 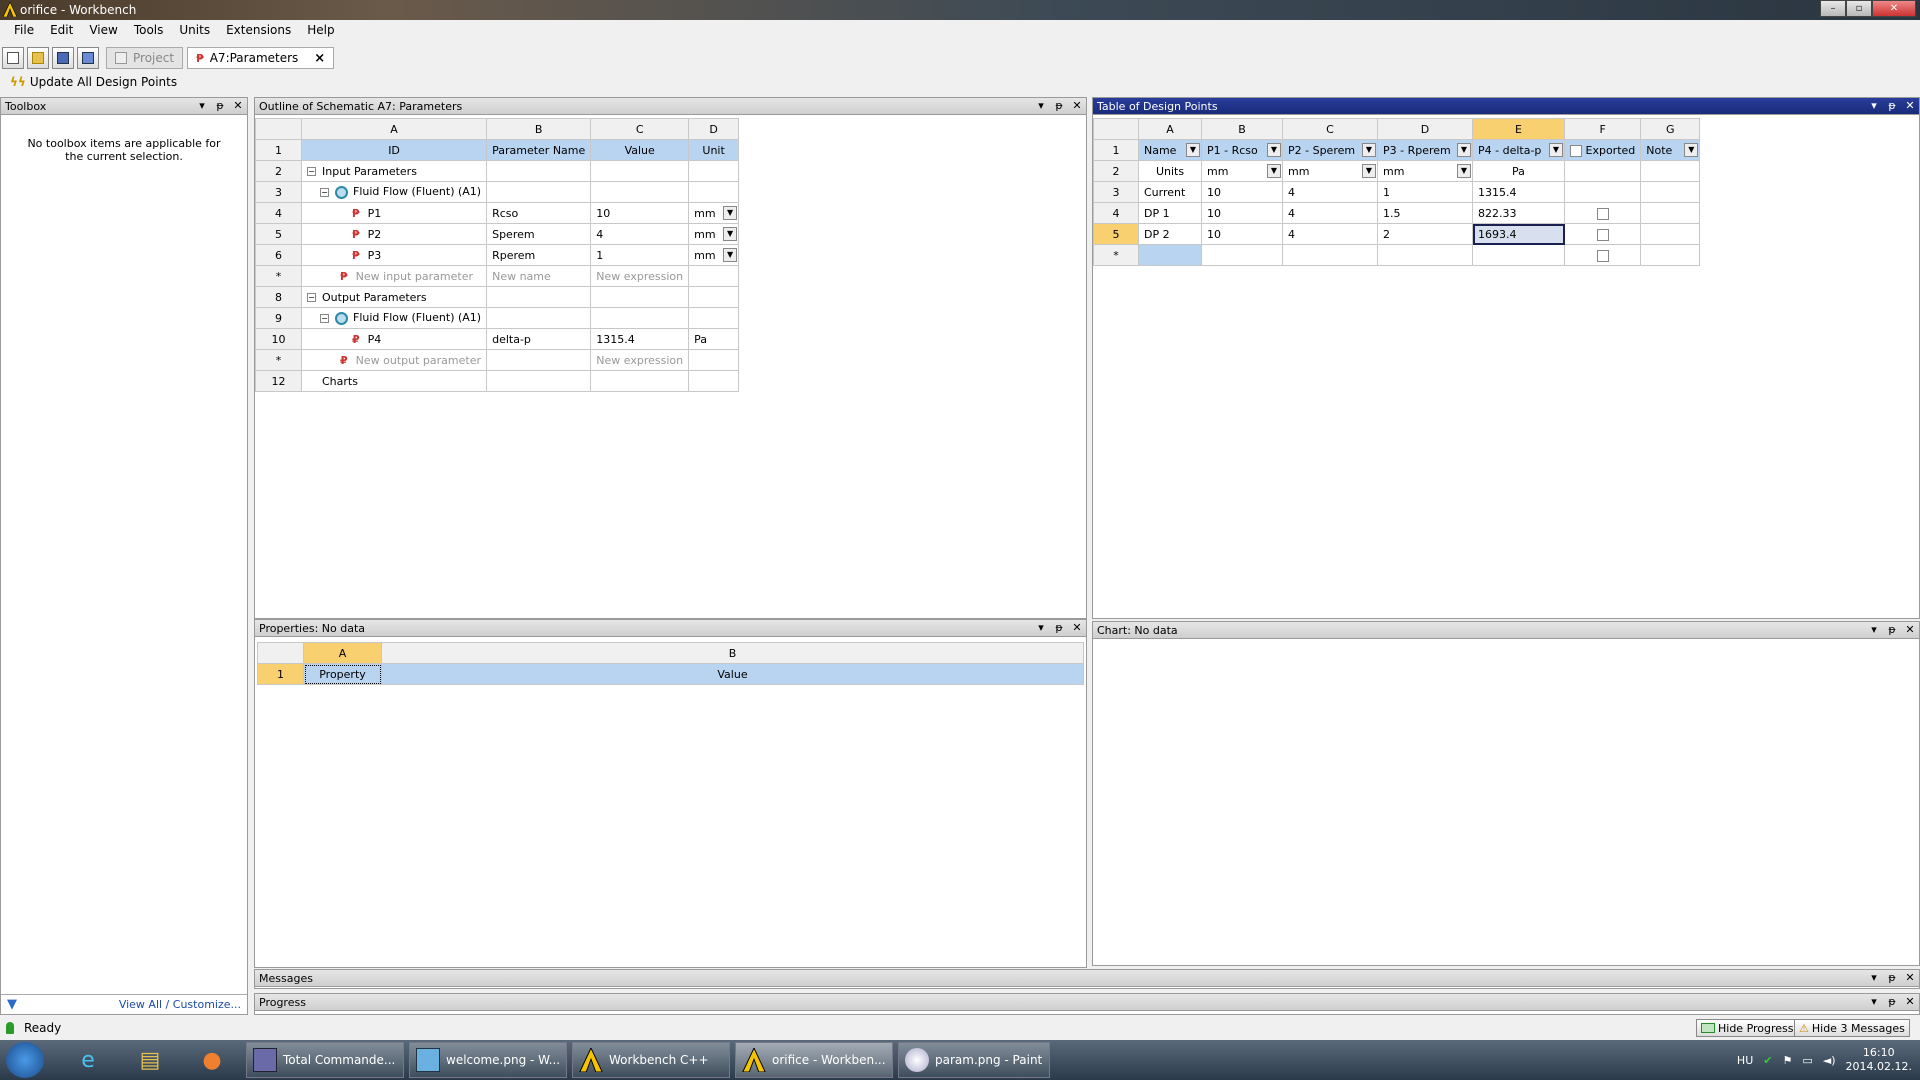 What do you see at coordinates (1518, 234) in the screenshot?
I see `selected-cell: 1693.4` at bounding box center [1518, 234].